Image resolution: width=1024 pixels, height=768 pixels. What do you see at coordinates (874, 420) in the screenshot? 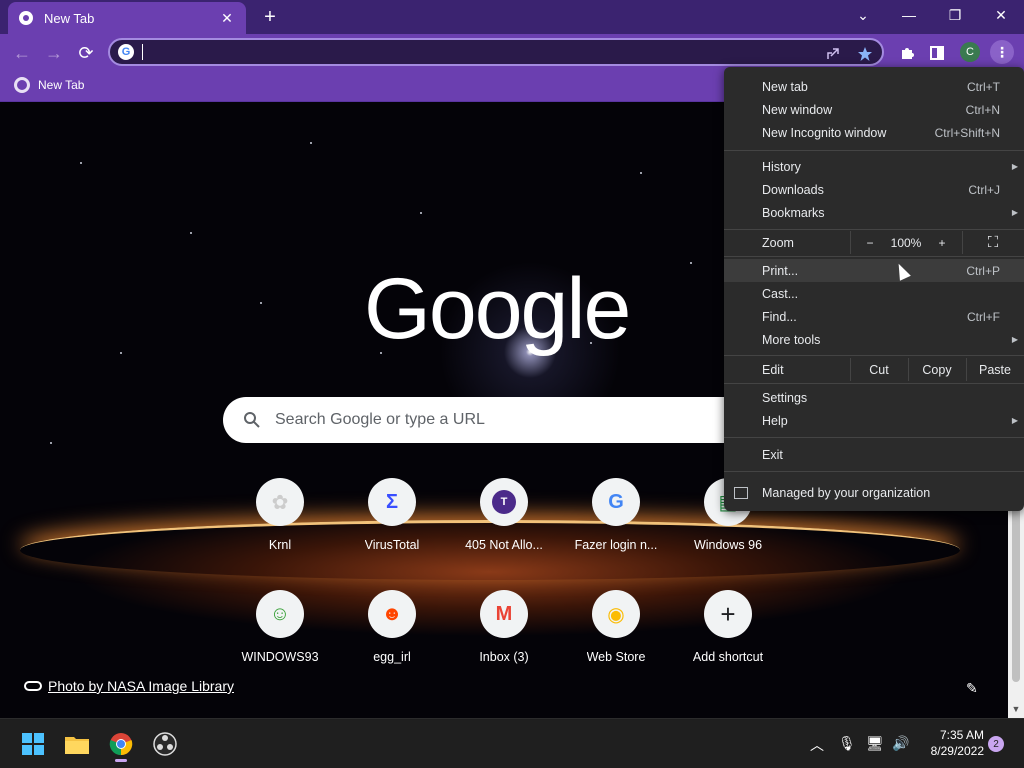
I see `menu-item-help: Help ▶` at bounding box center [874, 420].